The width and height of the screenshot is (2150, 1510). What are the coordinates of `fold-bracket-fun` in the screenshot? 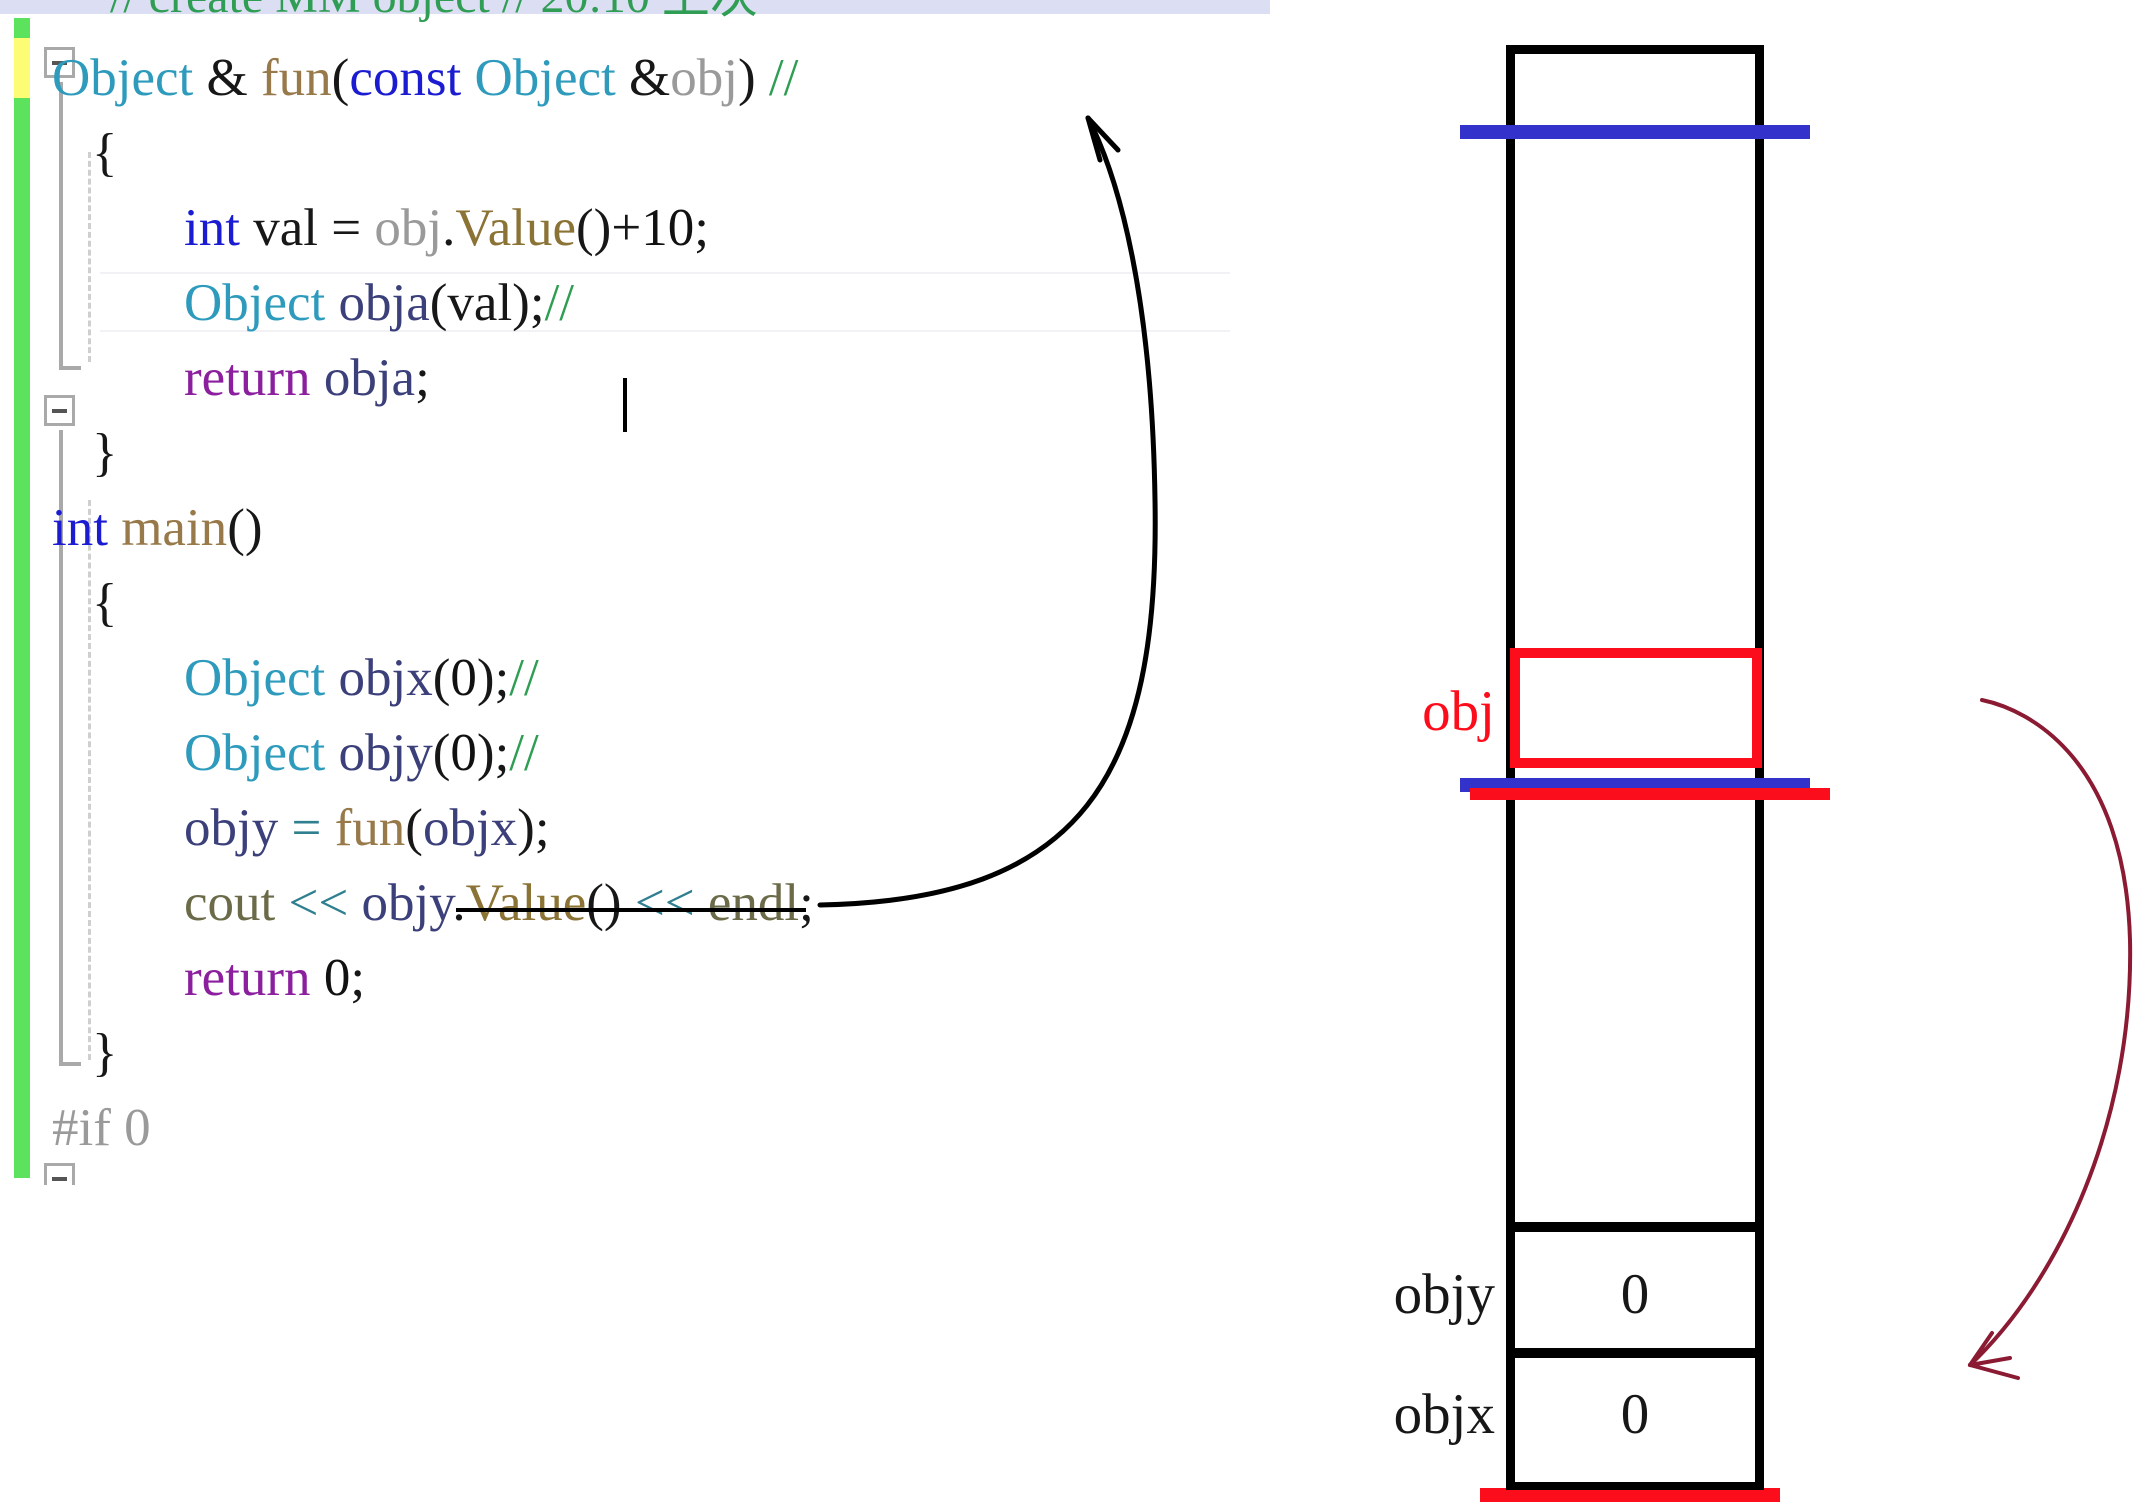 It's located at (61, 226).